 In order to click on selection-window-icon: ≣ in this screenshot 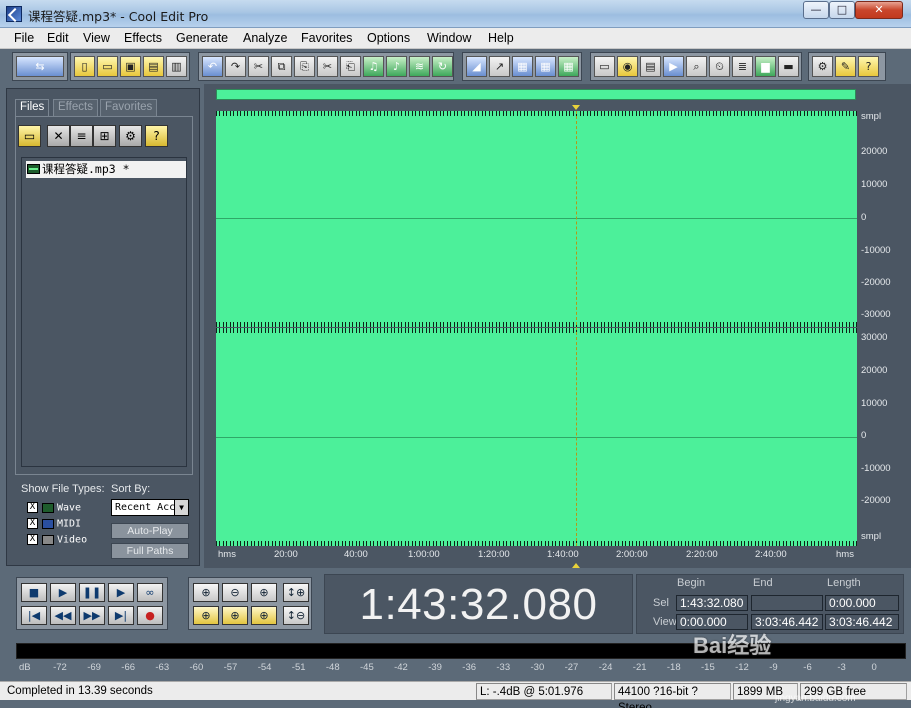, I will do `click(742, 66)`.